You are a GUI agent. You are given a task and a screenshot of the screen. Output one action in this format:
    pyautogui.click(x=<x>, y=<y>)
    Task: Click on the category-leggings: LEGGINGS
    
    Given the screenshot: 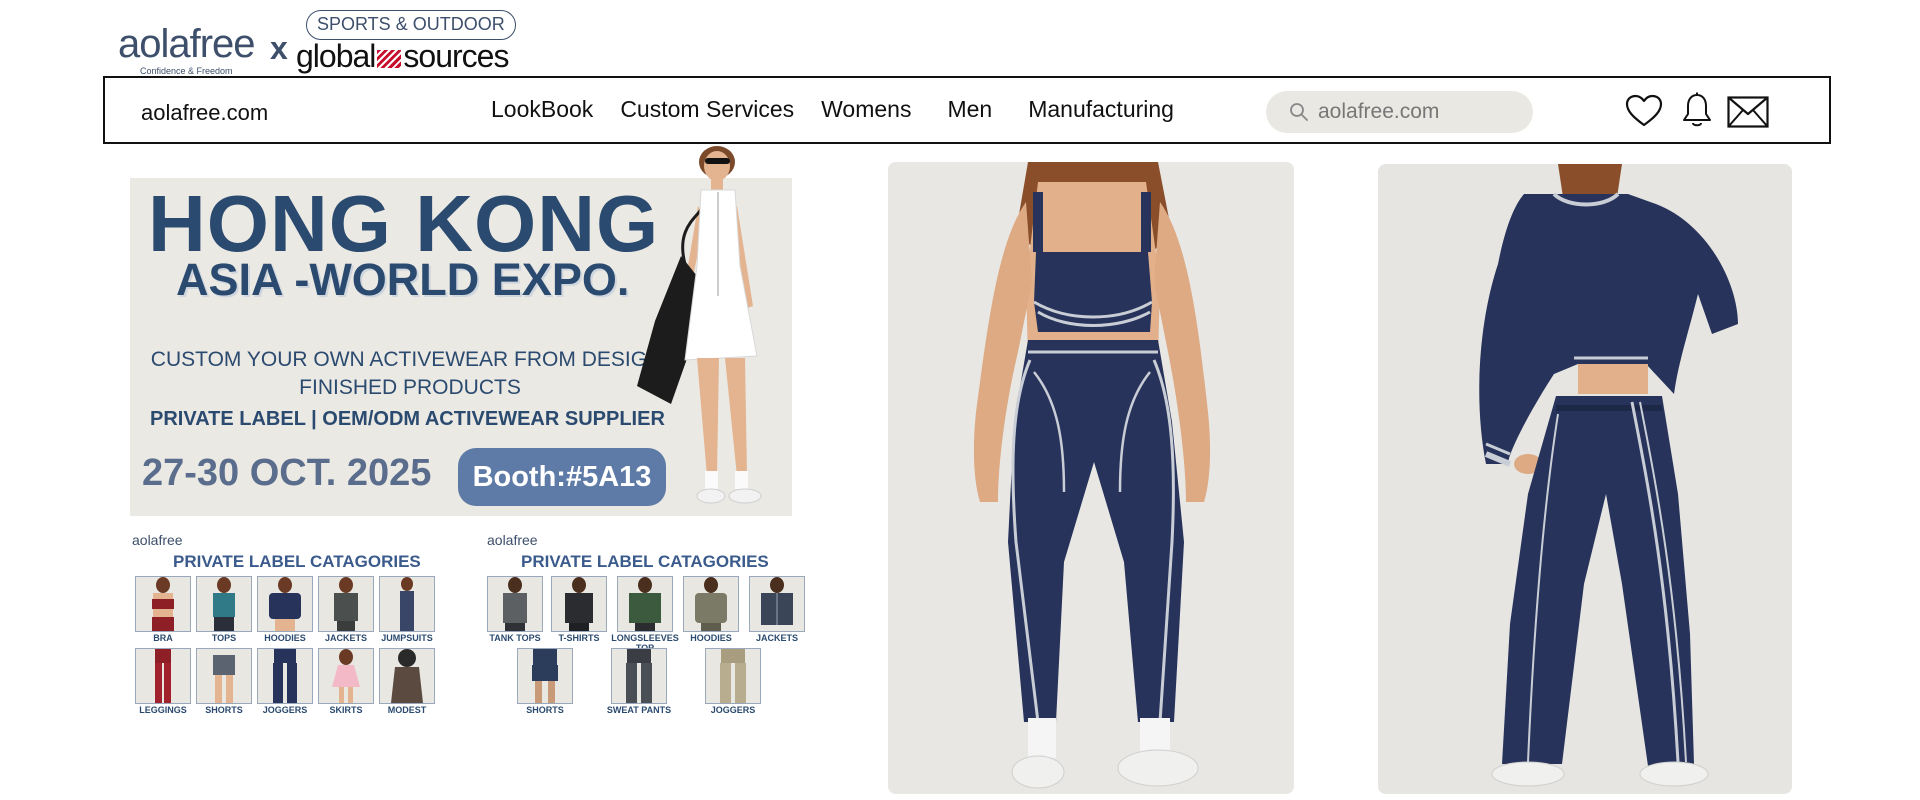 What is the action you would take?
    pyautogui.click(x=163, y=681)
    